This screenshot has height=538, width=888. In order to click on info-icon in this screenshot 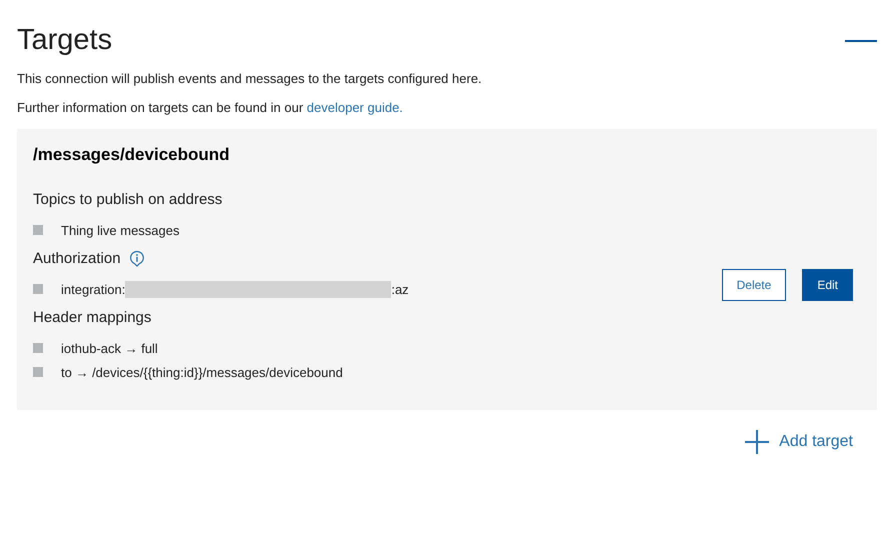, I will do `click(136, 258)`.